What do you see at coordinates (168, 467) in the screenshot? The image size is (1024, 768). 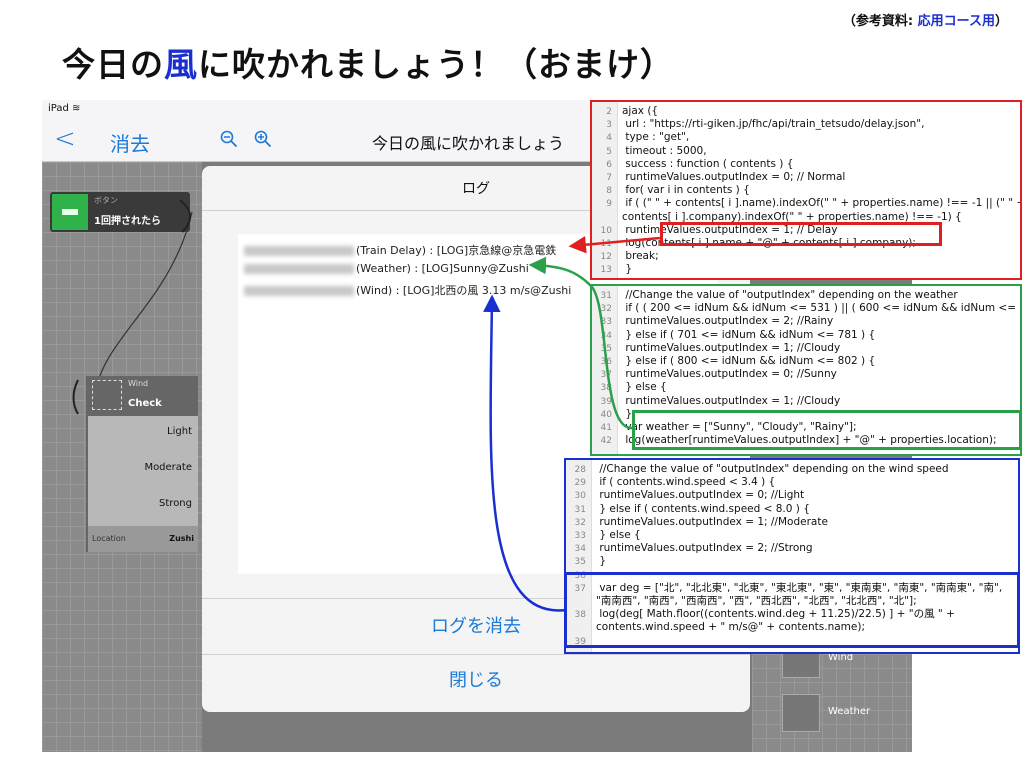 I see `output-moderate: Moderate` at bounding box center [168, 467].